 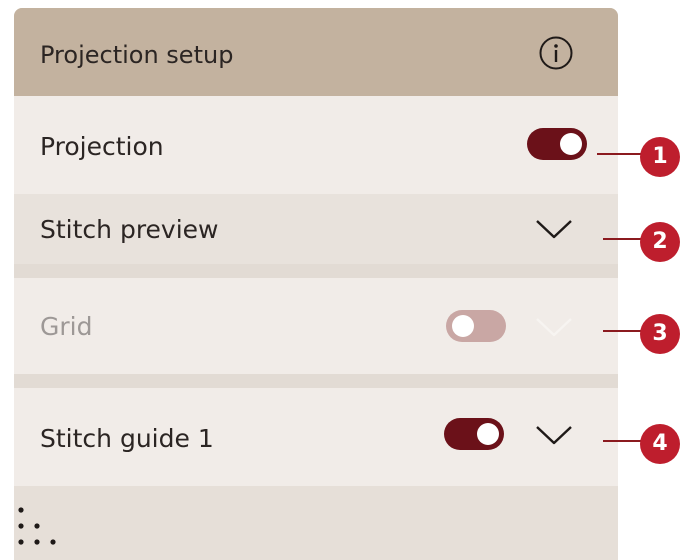 I want to click on row-stitch-preview: Stitch preview, so click(x=316, y=229).